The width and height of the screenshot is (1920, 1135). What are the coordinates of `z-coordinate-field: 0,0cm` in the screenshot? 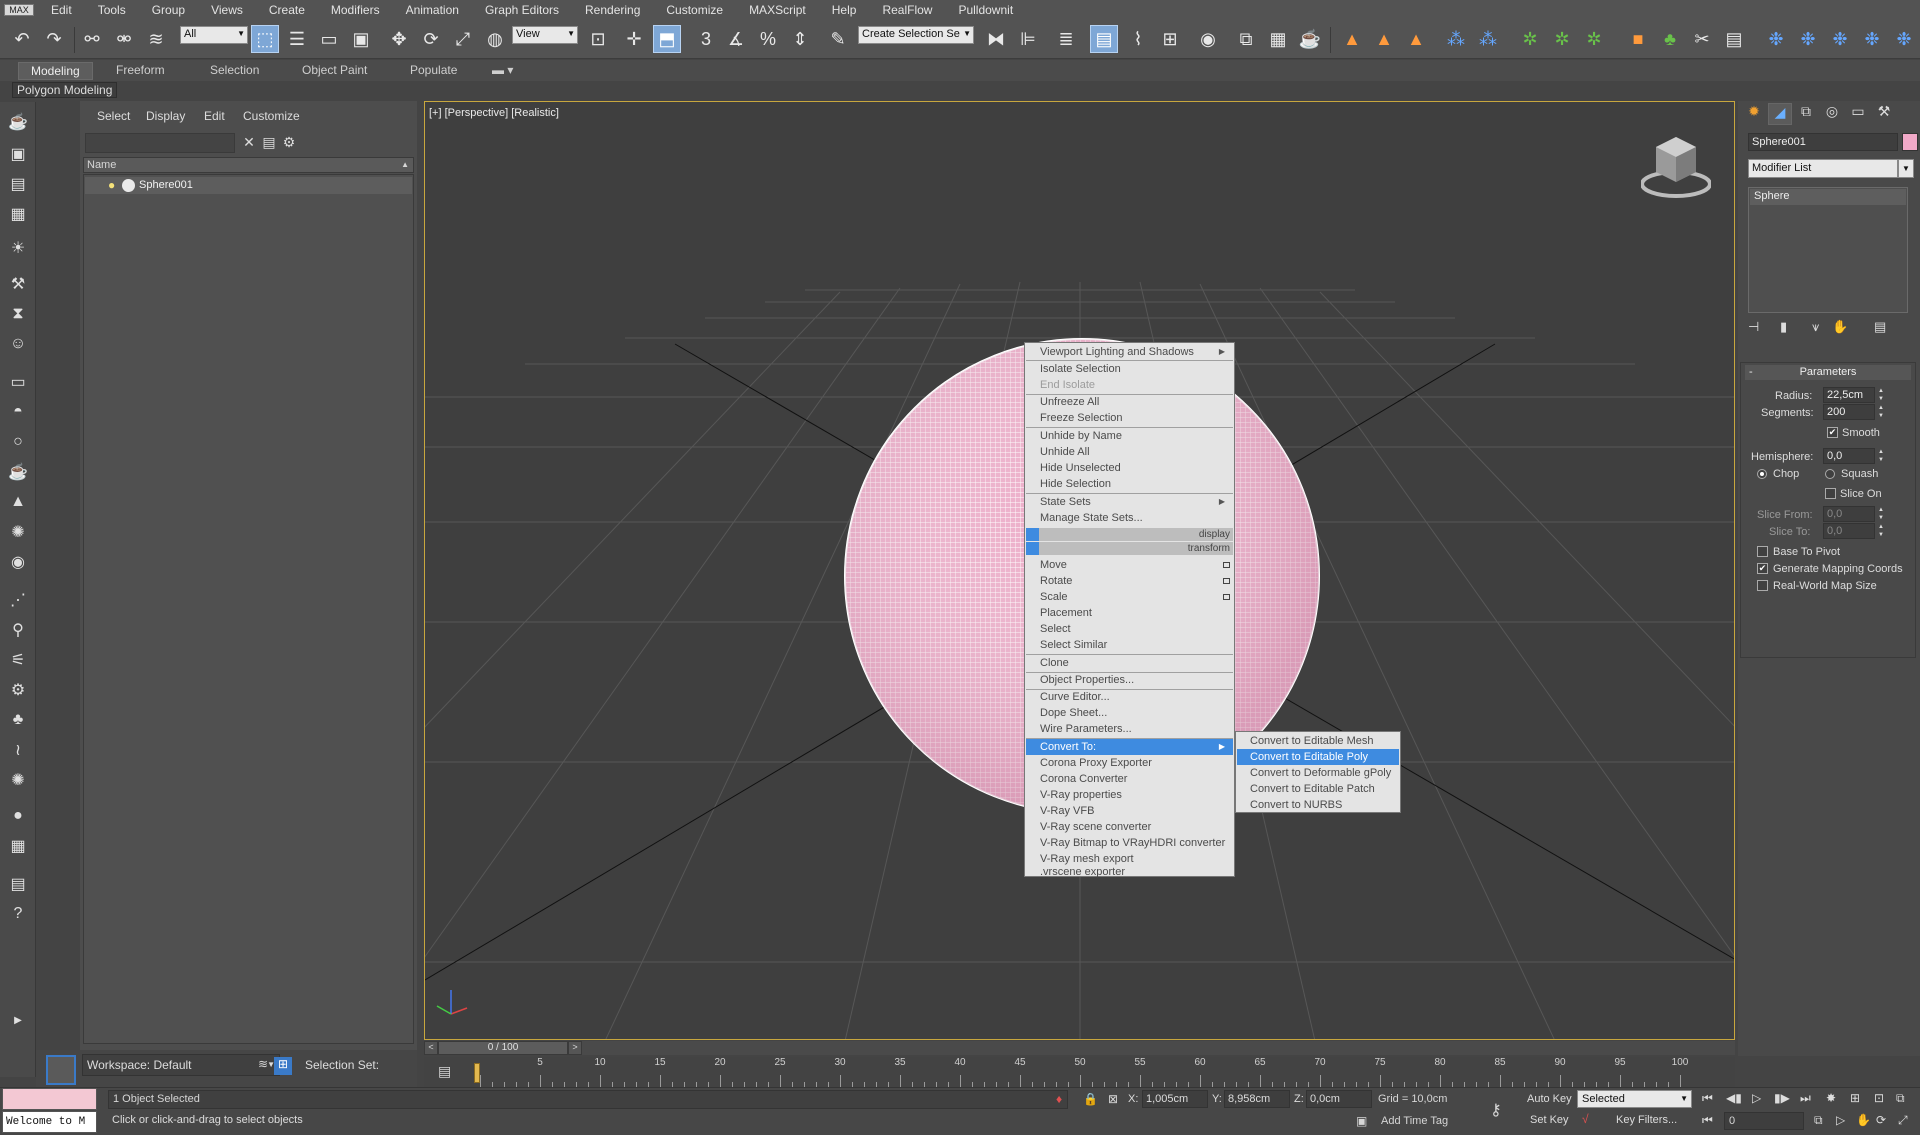 It's located at (1339, 1099).